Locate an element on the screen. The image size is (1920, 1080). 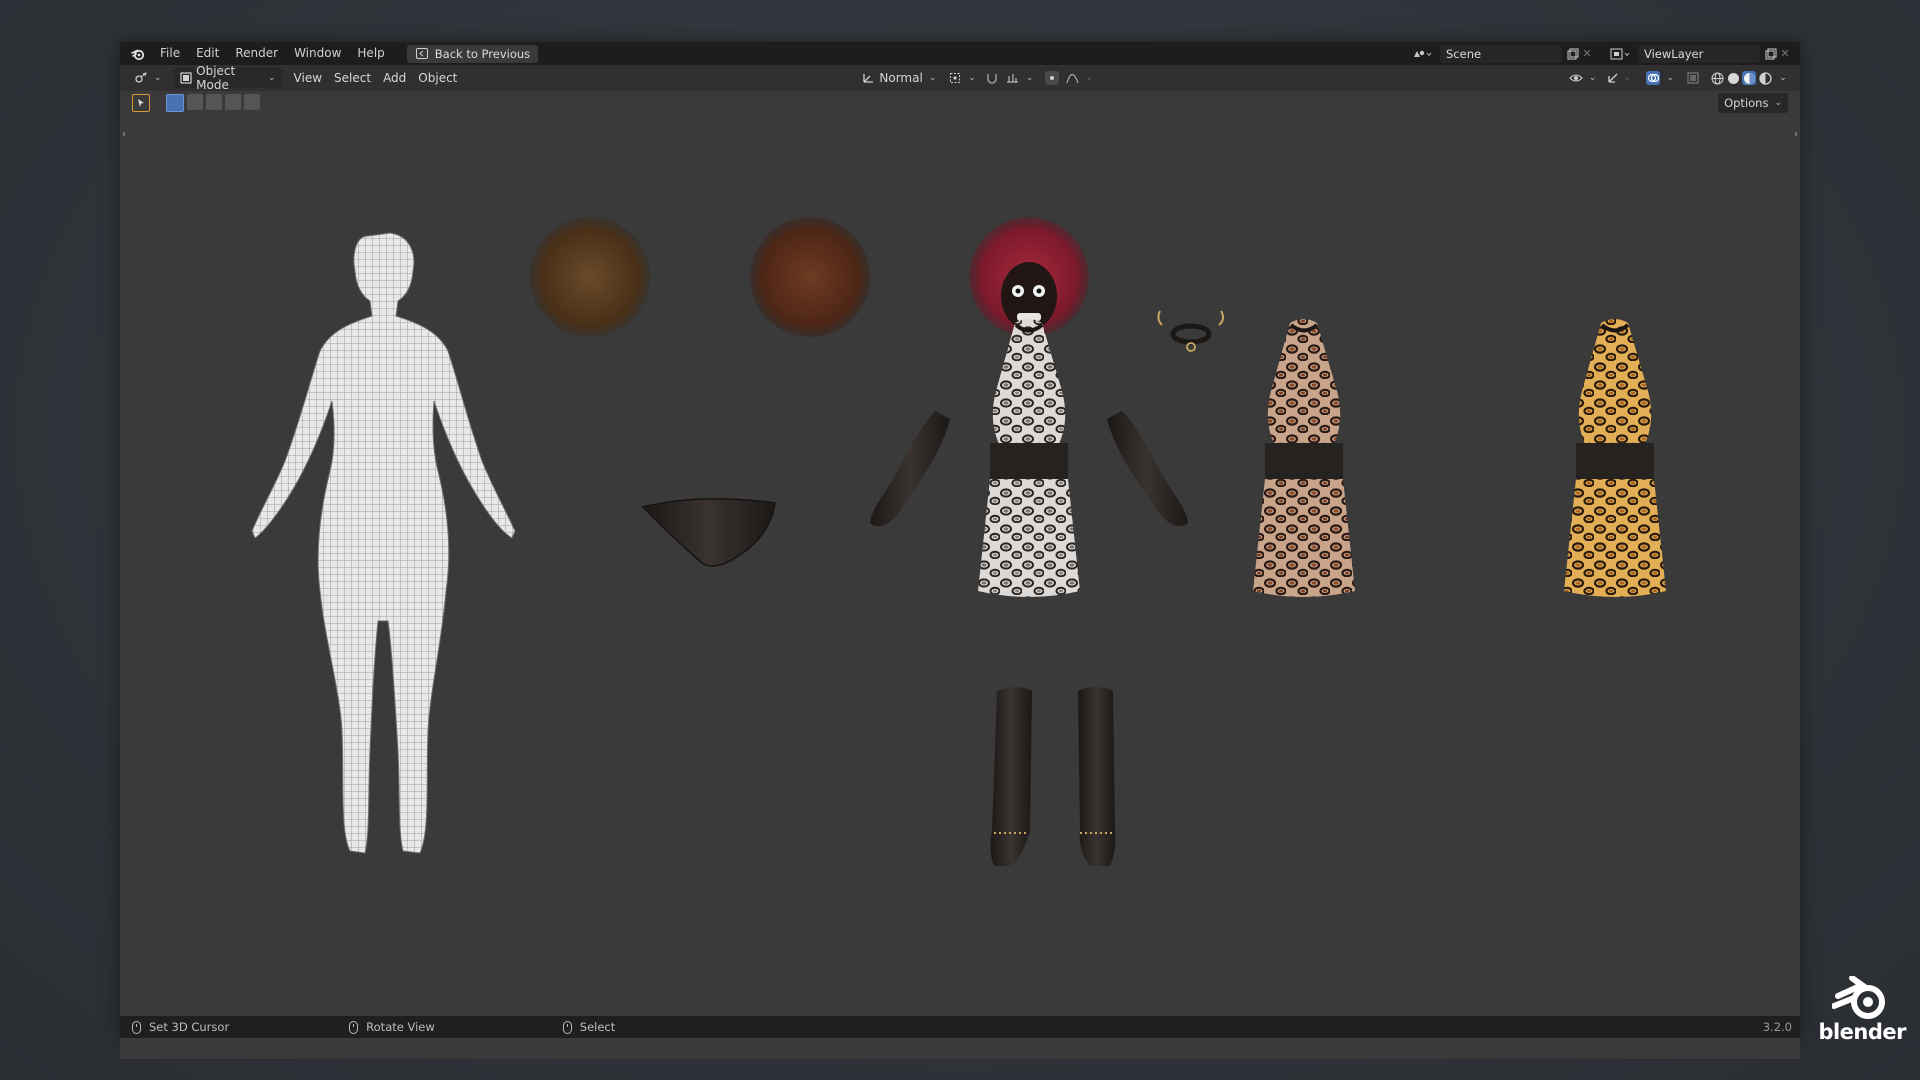
status-middle-click: Rotate View is located at coordinates (392, 1027).